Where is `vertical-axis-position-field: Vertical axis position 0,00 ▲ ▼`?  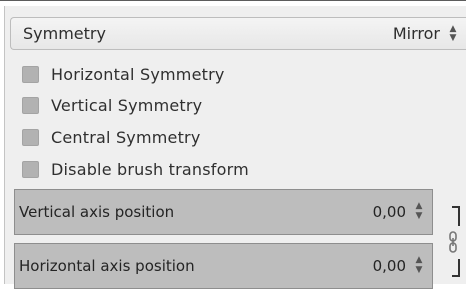 vertical-axis-position-field: Vertical axis position 0,00 ▲ ▼ is located at coordinates (223, 212).